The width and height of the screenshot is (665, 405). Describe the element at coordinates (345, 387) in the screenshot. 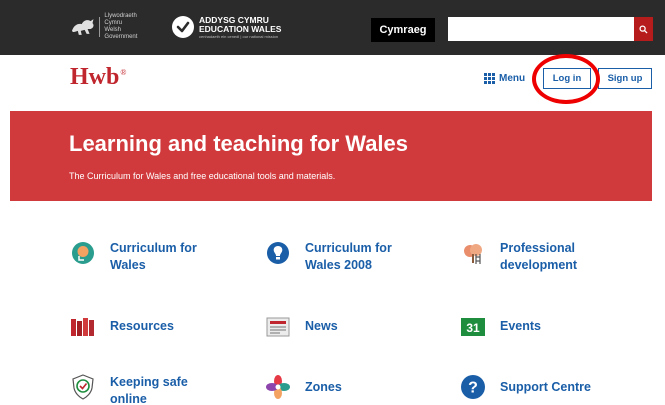

I see `tile-zones: Zones` at that location.